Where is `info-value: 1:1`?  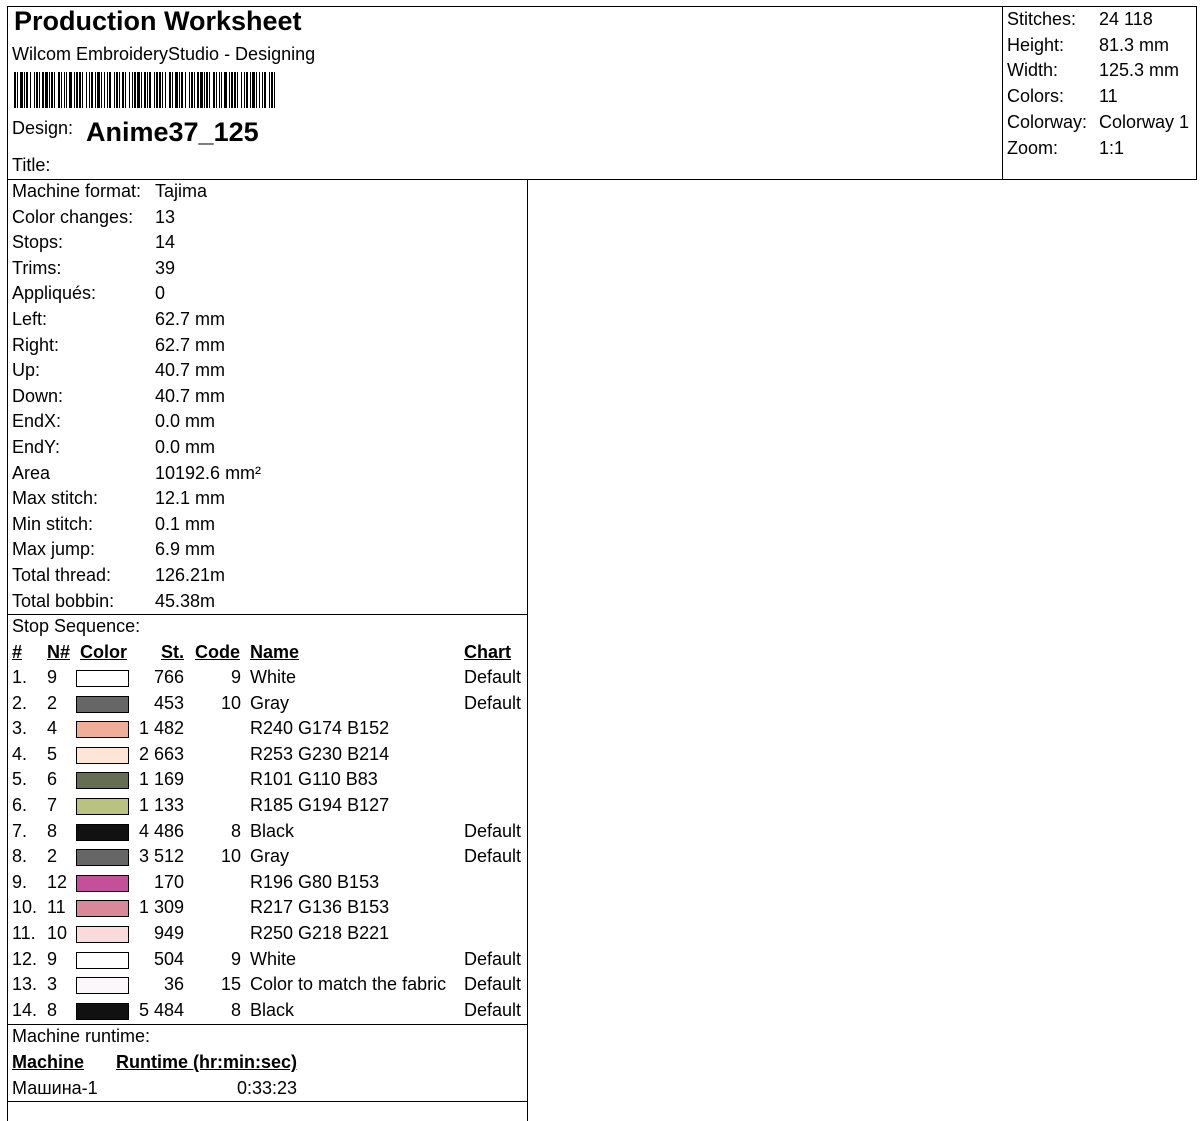 info-value: 1:1 is located at coordinates (1112, 147).